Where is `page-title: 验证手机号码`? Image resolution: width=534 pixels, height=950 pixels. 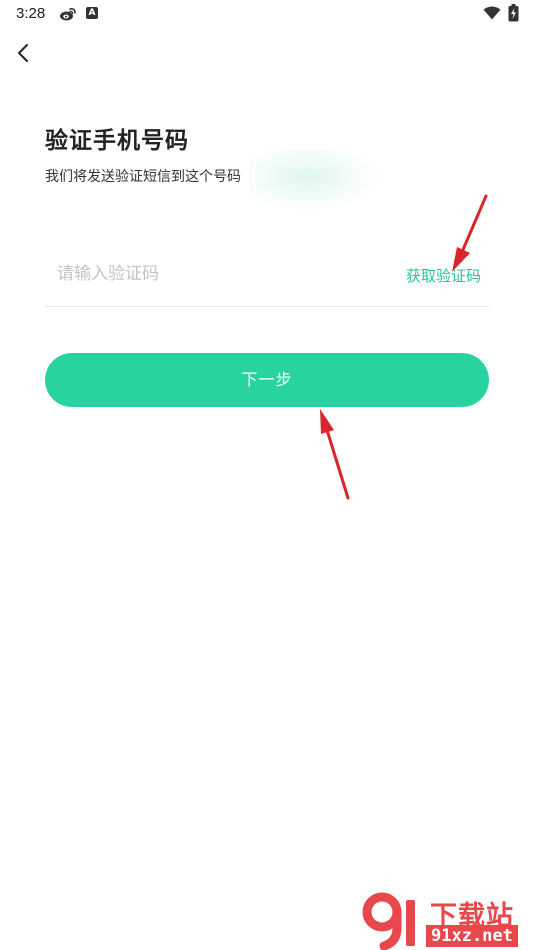 page-title: 验证手机号码 is located at coordinates (117, 141).